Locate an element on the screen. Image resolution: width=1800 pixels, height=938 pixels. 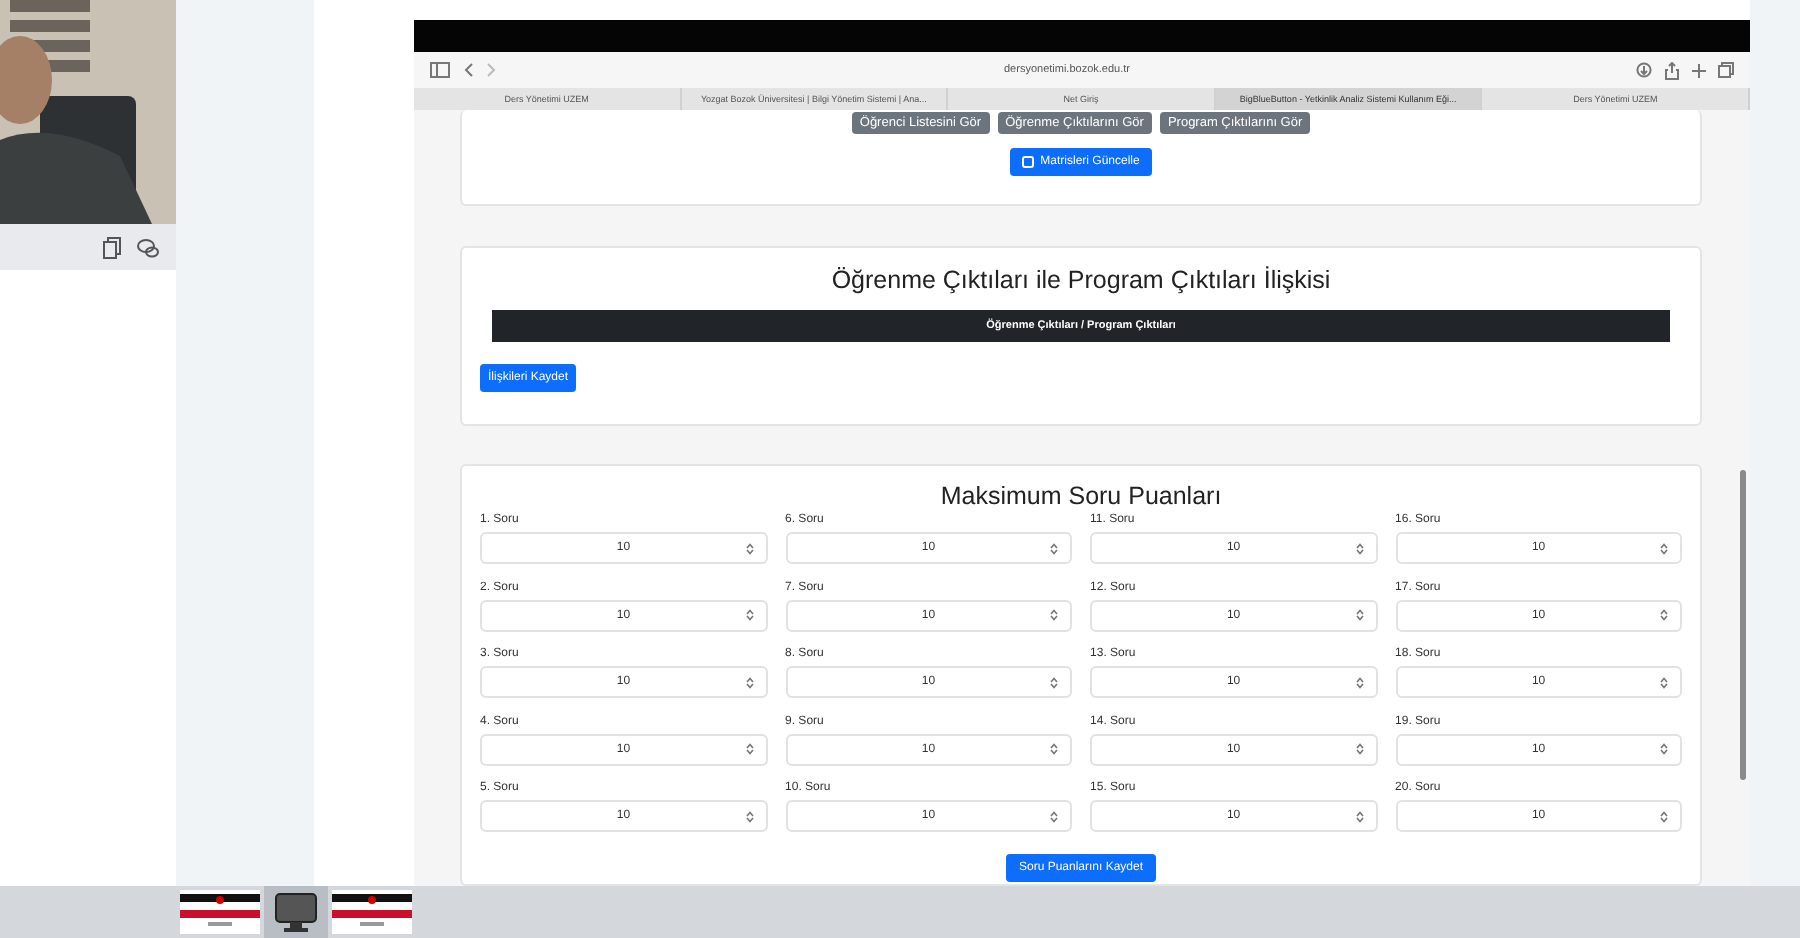
scrollbar is located at coordinates (1743, 625).